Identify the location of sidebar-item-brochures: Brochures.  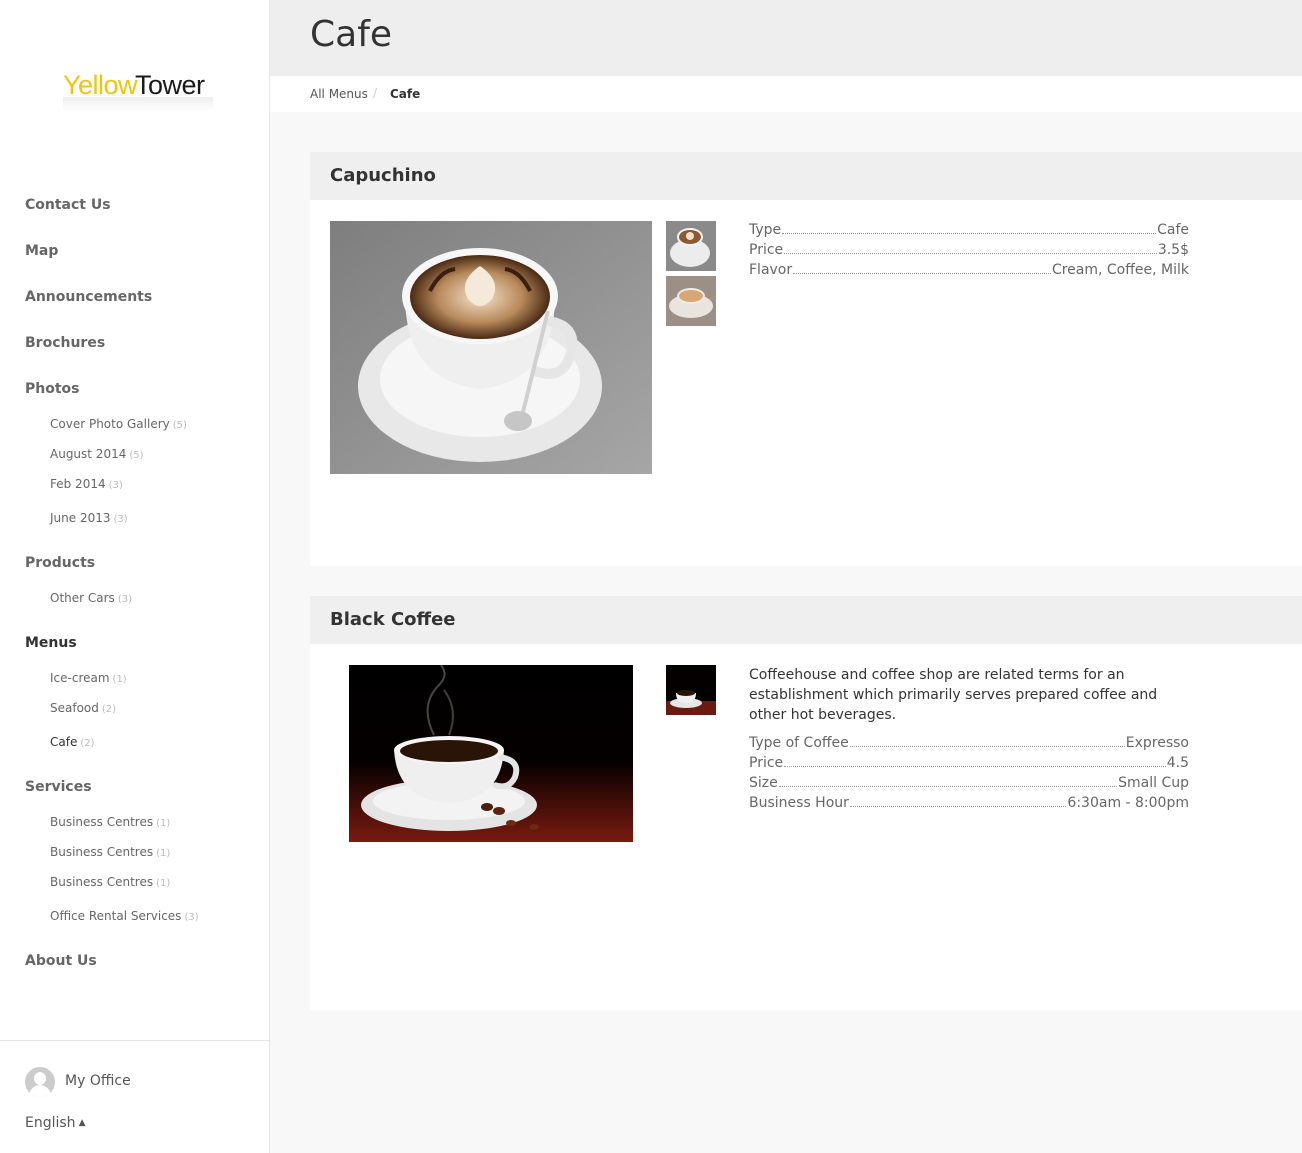
(65, 343).